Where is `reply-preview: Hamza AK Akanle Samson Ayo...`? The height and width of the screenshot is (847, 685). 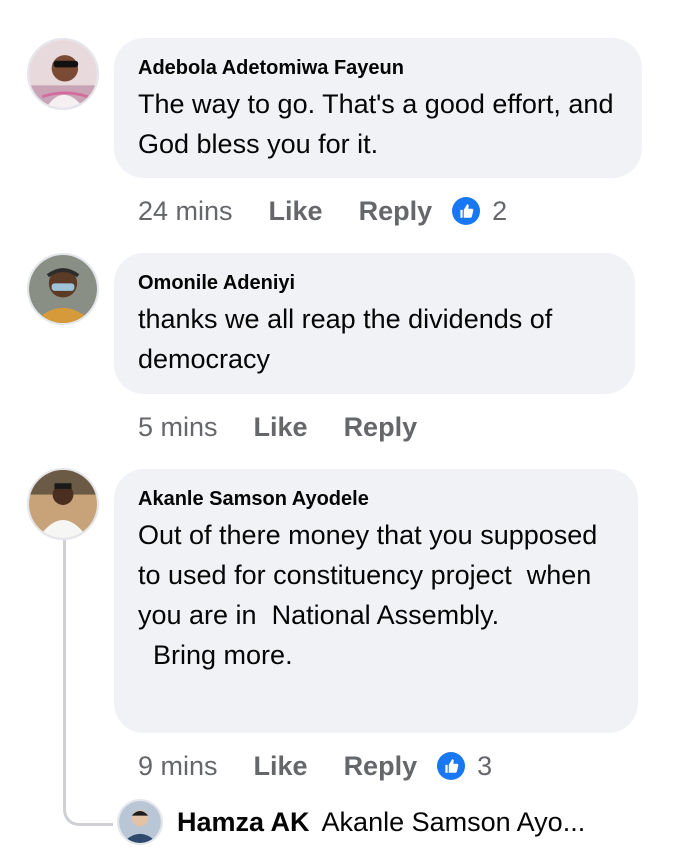
reply-preview: Hamza AK Akanle Samson Ayo... is located at coordinates (351, 822).